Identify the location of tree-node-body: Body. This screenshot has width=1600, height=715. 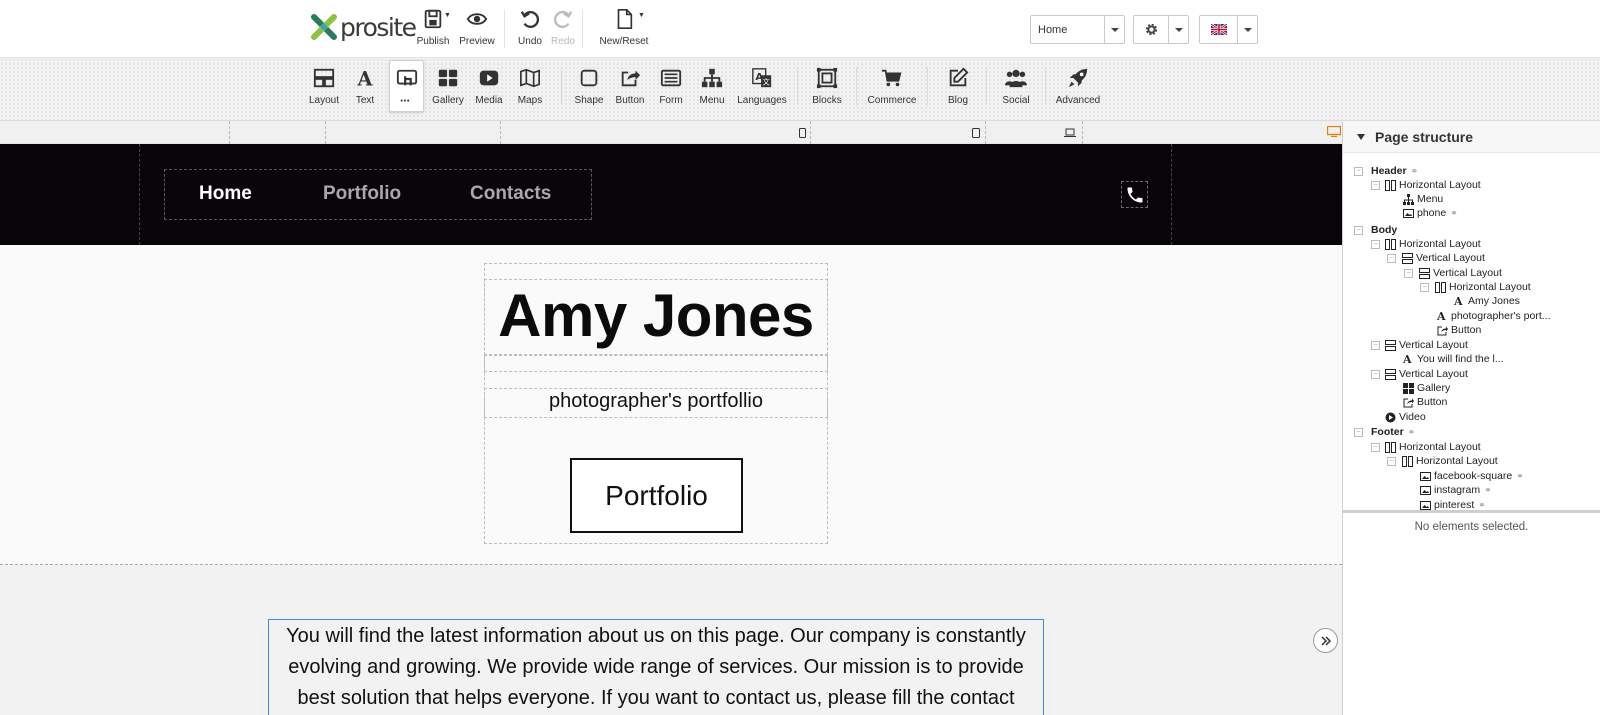
(1384, 230).